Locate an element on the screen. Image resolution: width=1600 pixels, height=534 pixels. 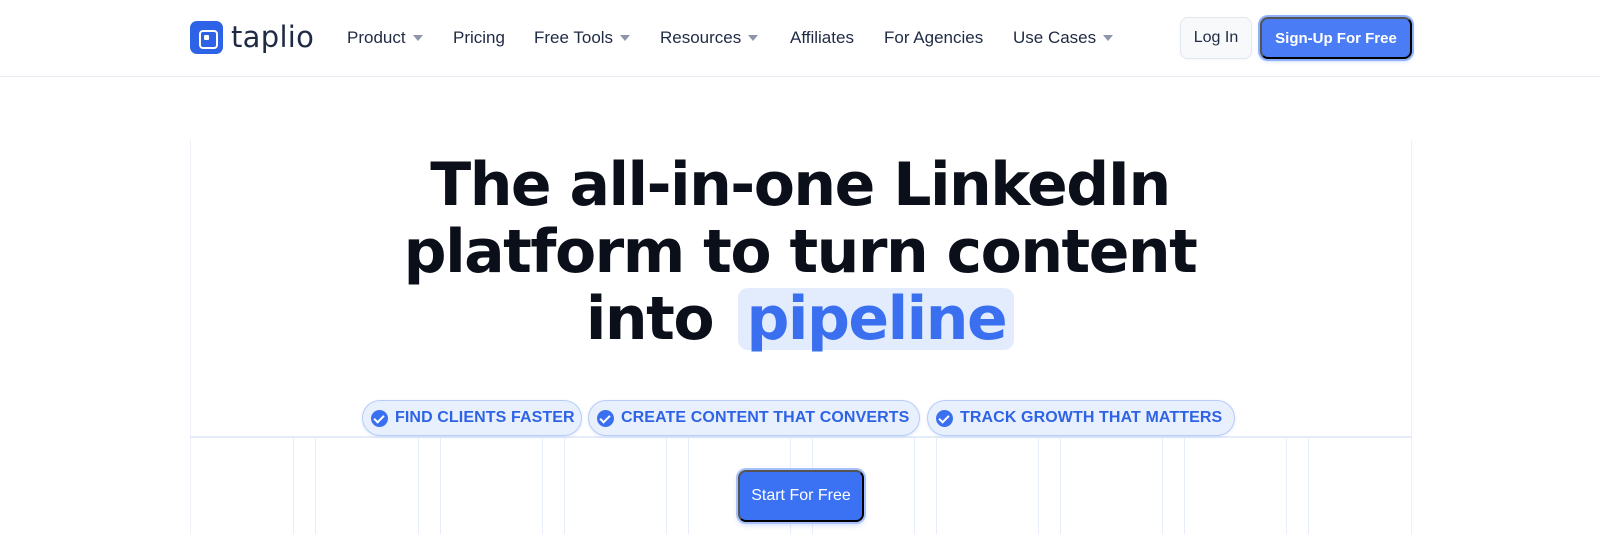
headline-highlight: pipeline is located at coordinates (876, 319).